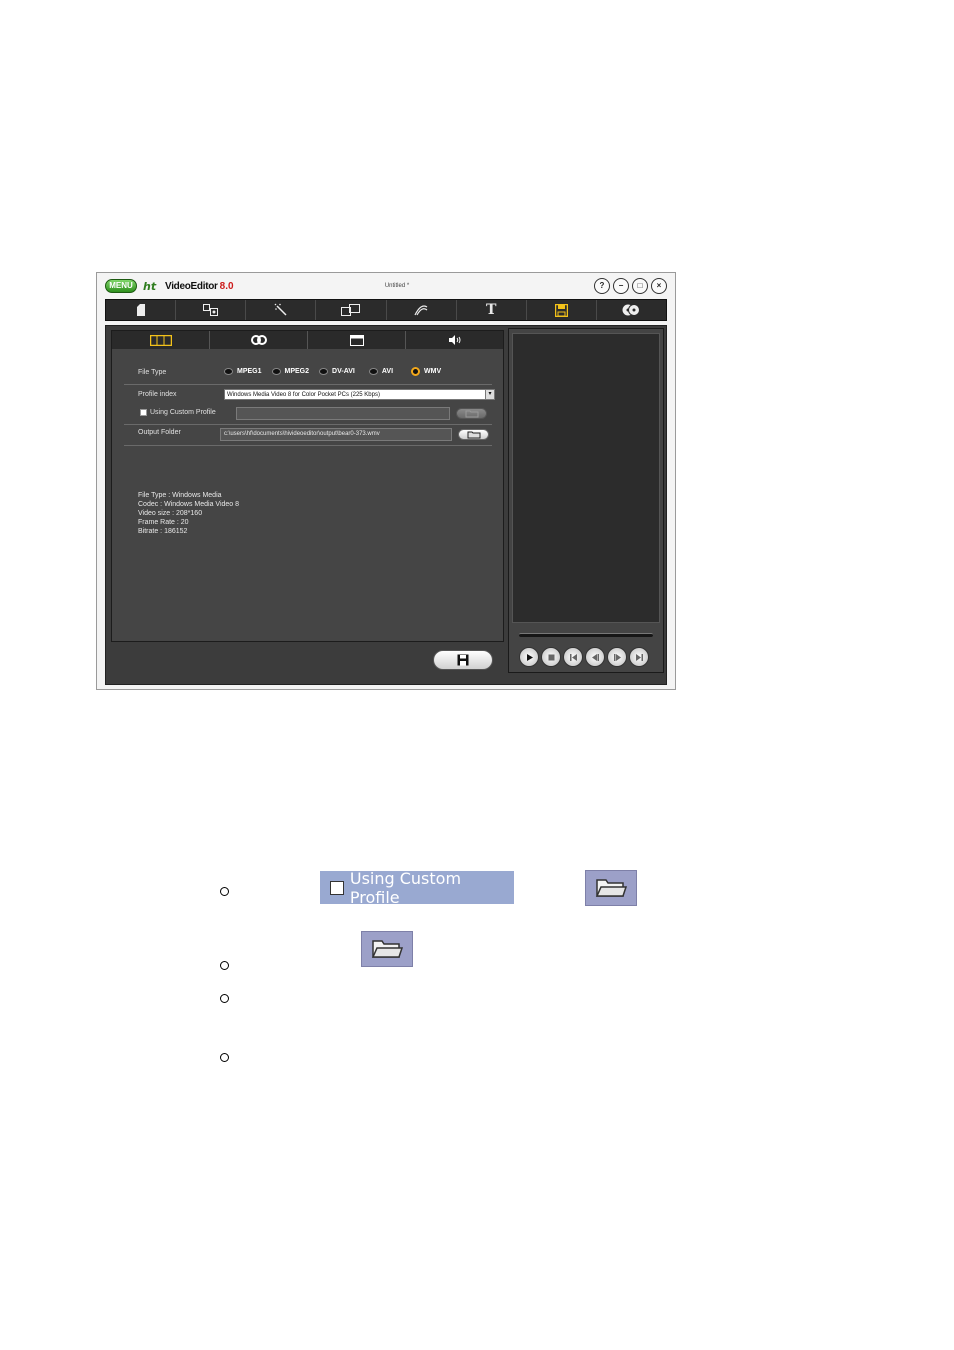 The image size is (954, 1350). I want to click on custom-profile-checkbox, so click(143, 412).